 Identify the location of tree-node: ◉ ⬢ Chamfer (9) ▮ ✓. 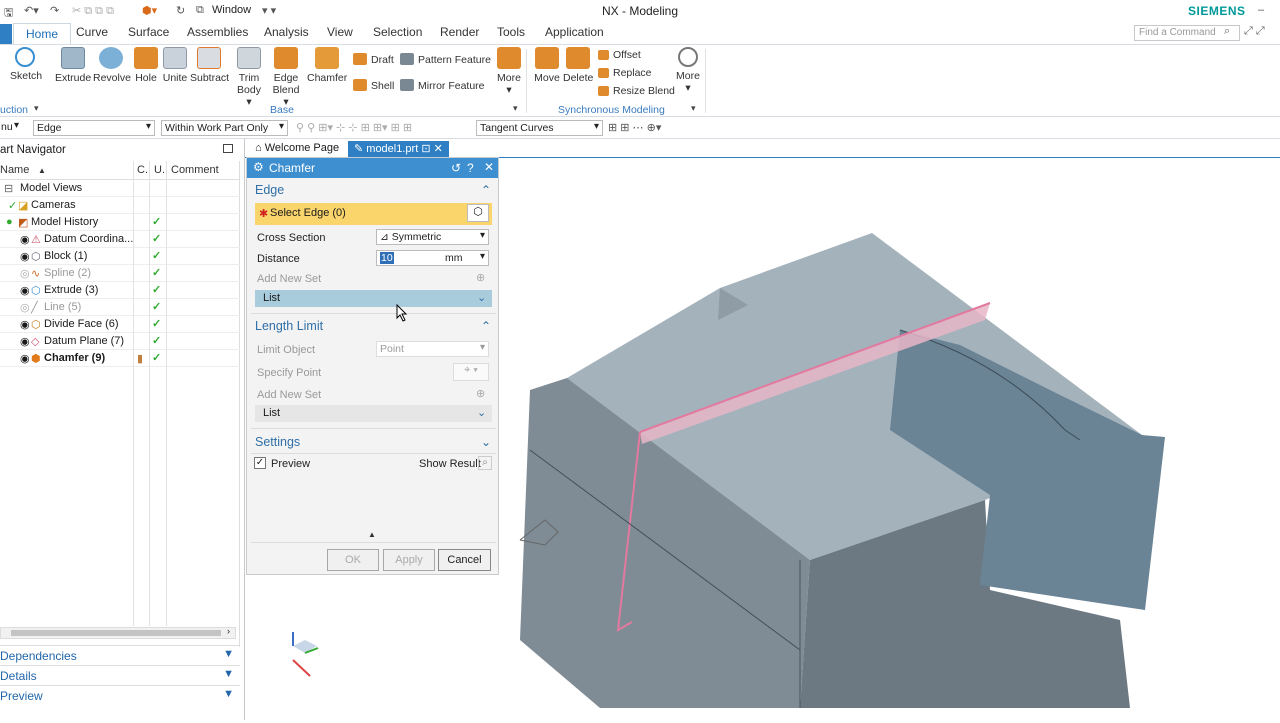
(120, 358).